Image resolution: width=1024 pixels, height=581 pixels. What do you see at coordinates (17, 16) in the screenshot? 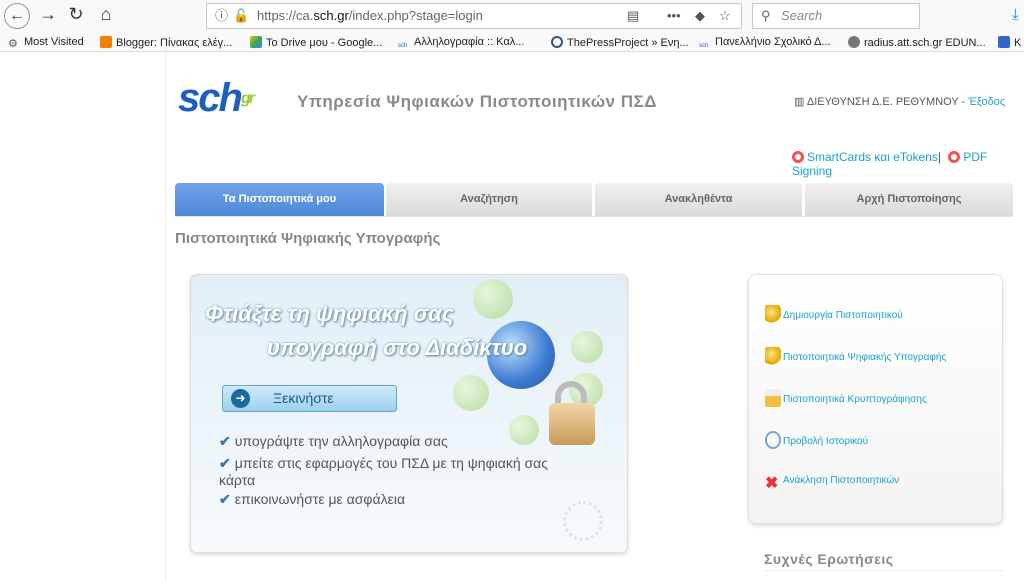
I see `back-button: ←` at bounding box center [17, 16].